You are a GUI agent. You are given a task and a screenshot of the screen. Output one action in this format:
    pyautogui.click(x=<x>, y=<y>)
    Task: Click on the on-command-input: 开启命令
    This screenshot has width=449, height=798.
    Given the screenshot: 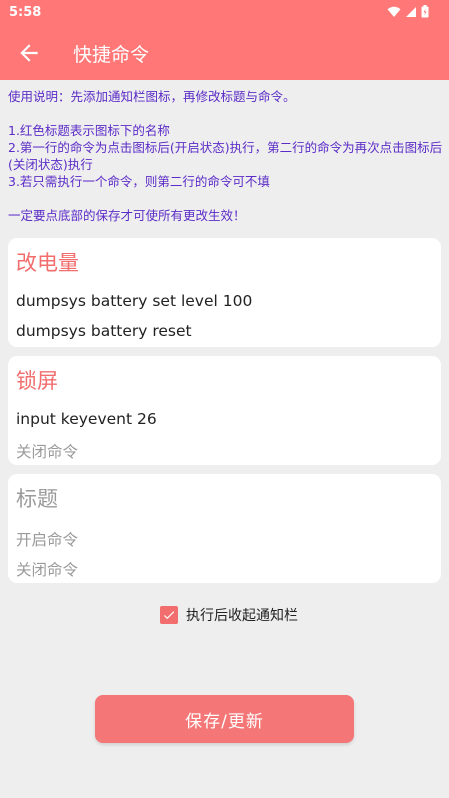 What is the action you would take?
    pyautogui.click(x=47, y=539)
    